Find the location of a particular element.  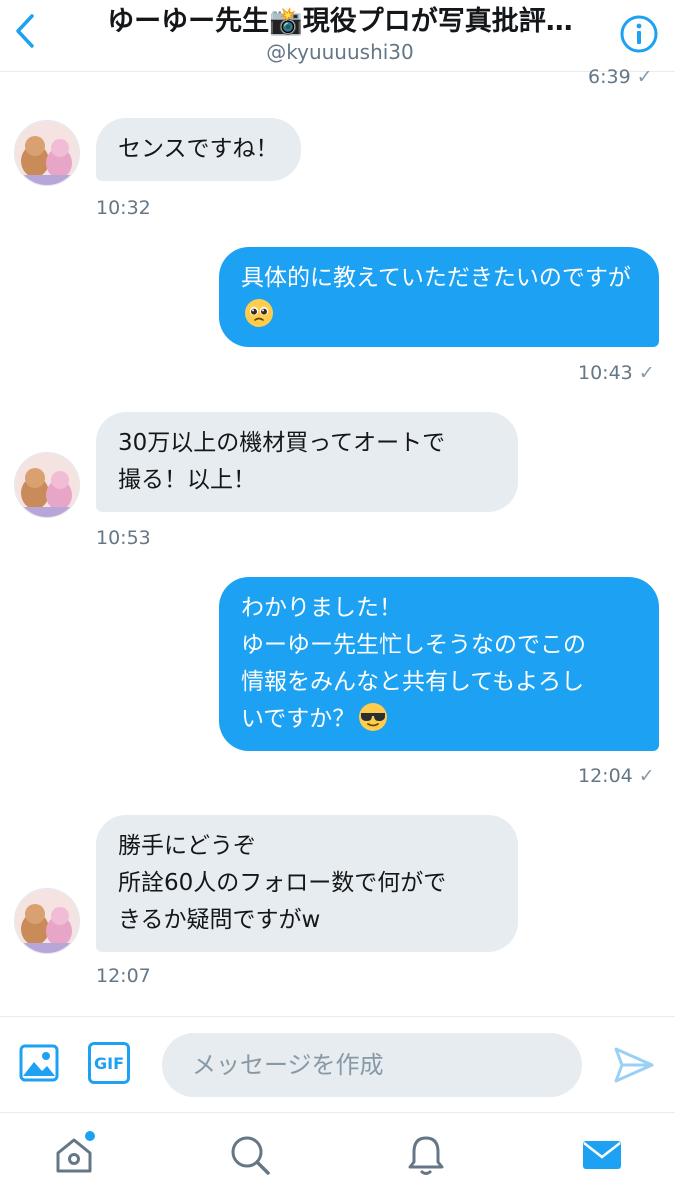

message-input is located at coordinates (372, 1065).